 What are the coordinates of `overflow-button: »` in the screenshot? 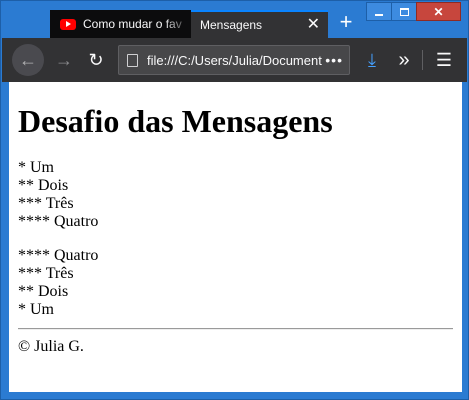 It's located at (404, 60).